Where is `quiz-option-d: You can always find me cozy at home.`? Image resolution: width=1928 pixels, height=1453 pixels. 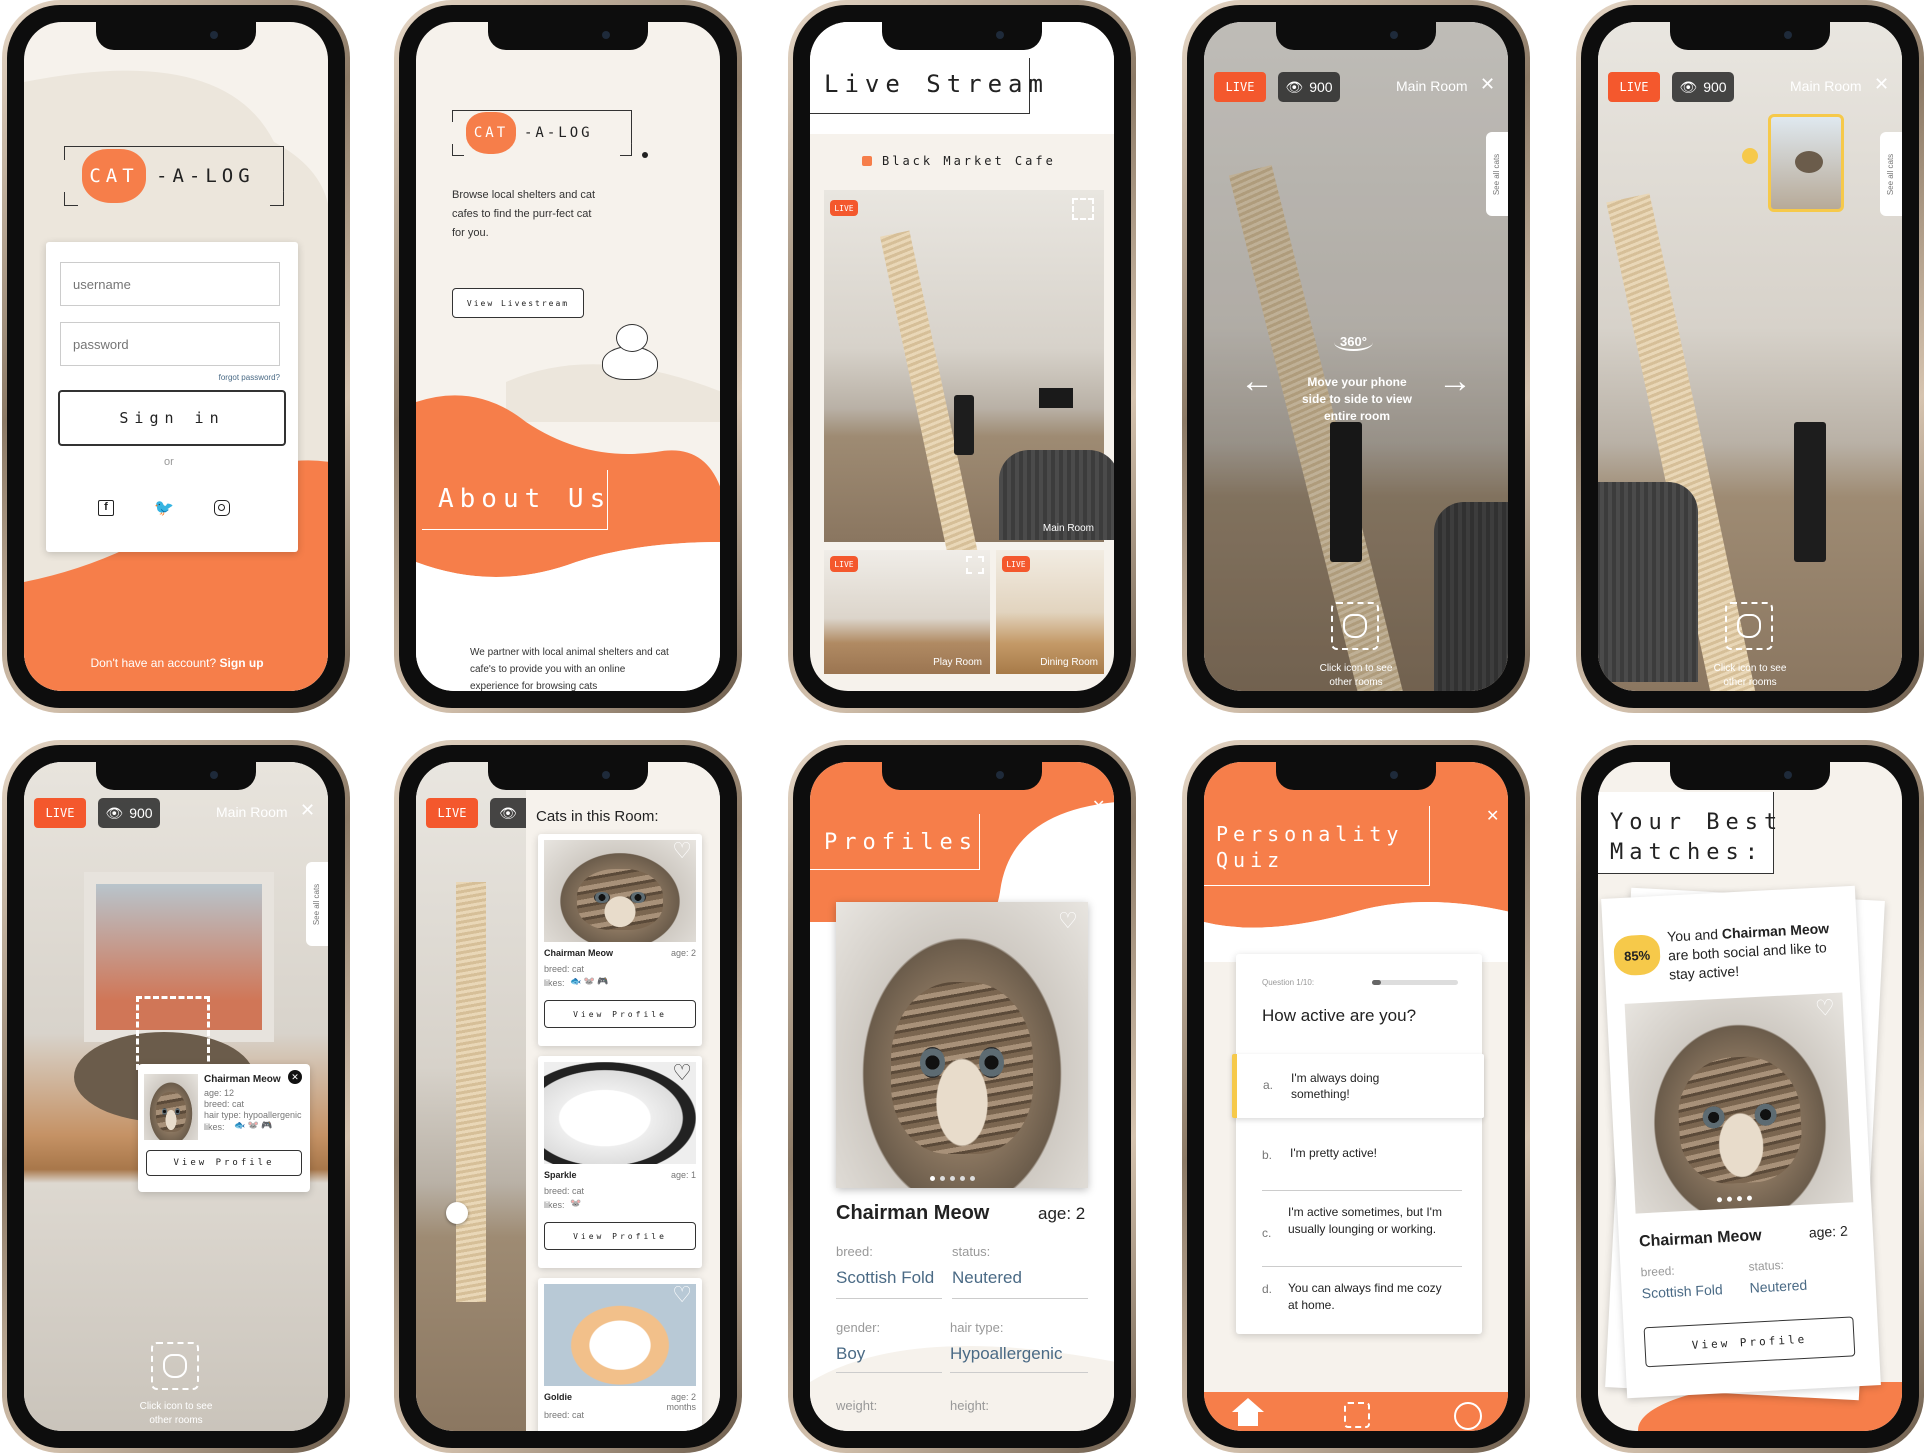 quiz-option-d: You can always find me cozy at home. is located at coordinates (1368, 1297).